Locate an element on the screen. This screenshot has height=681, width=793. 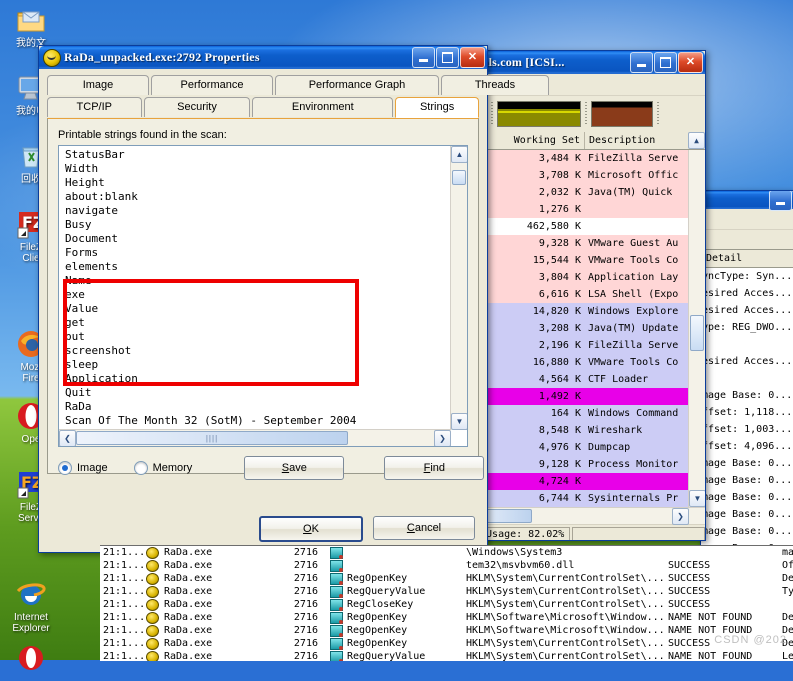
desktop-icon-internet-explorer: Internet Explorer is located at coordinates (31, 606).